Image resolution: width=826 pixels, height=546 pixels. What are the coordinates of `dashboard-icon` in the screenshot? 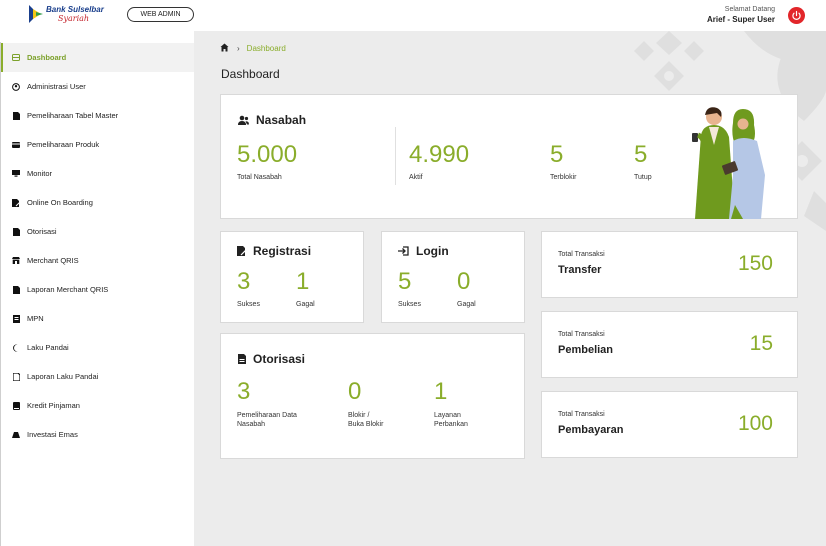 It's located at (16, 58).